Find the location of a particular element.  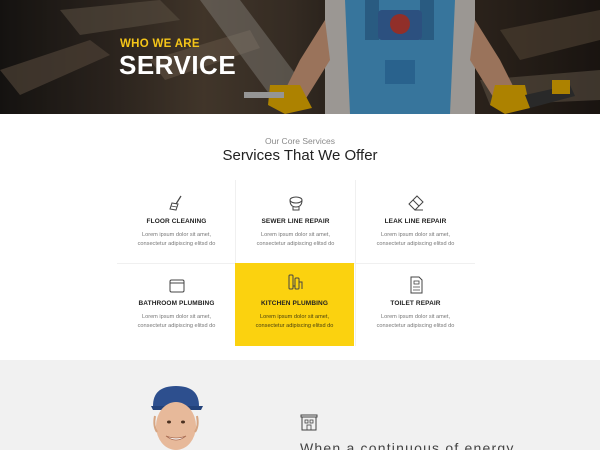

hero-title: SERVICE is located at coordinates (178, 65).